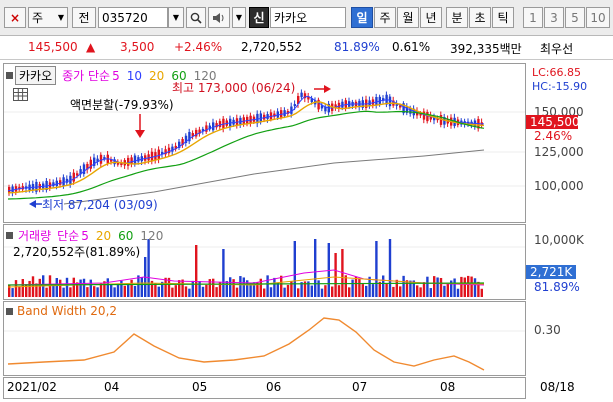  What do you see at coordinates (134, 75) in the screenshot?
I see `price-ma-10: 10` at bounding box center [134, 75].